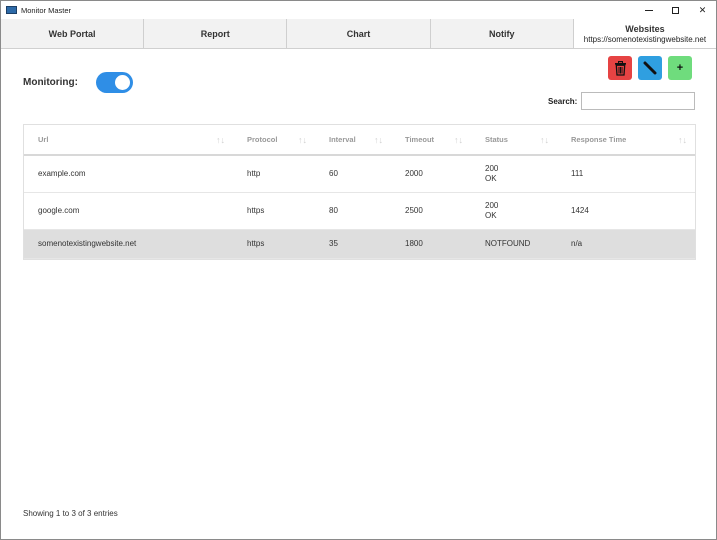 Image resolution: width=717 pixels, height=540 pixels. Describe the element at coordinates (431, 244) in the screenshot. I see `cell-timeout: 1800` at that location.